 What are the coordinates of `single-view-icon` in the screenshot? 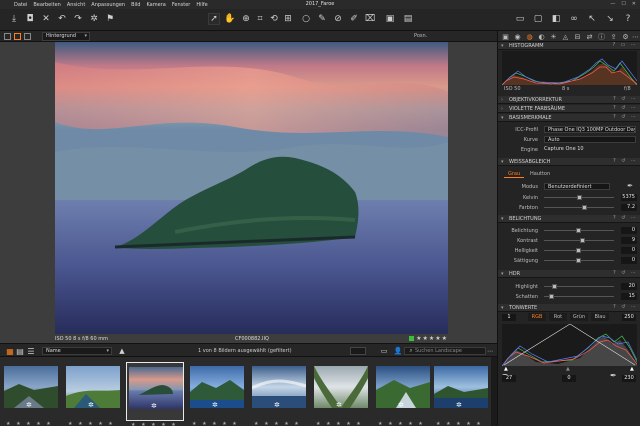 It's located at (7, 36).